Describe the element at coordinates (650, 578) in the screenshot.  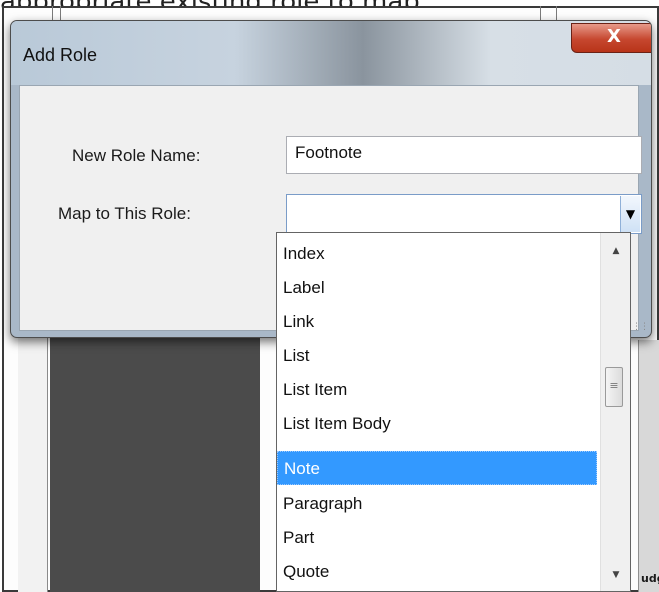
I see `background-corner-text: udg` at that location.